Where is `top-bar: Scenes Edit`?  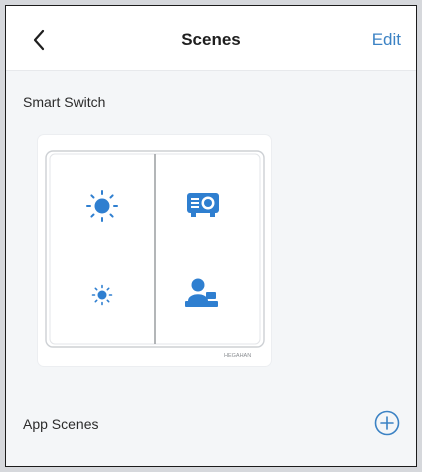 top-bar: Scenes Edit is located at coordinates (211, 38).